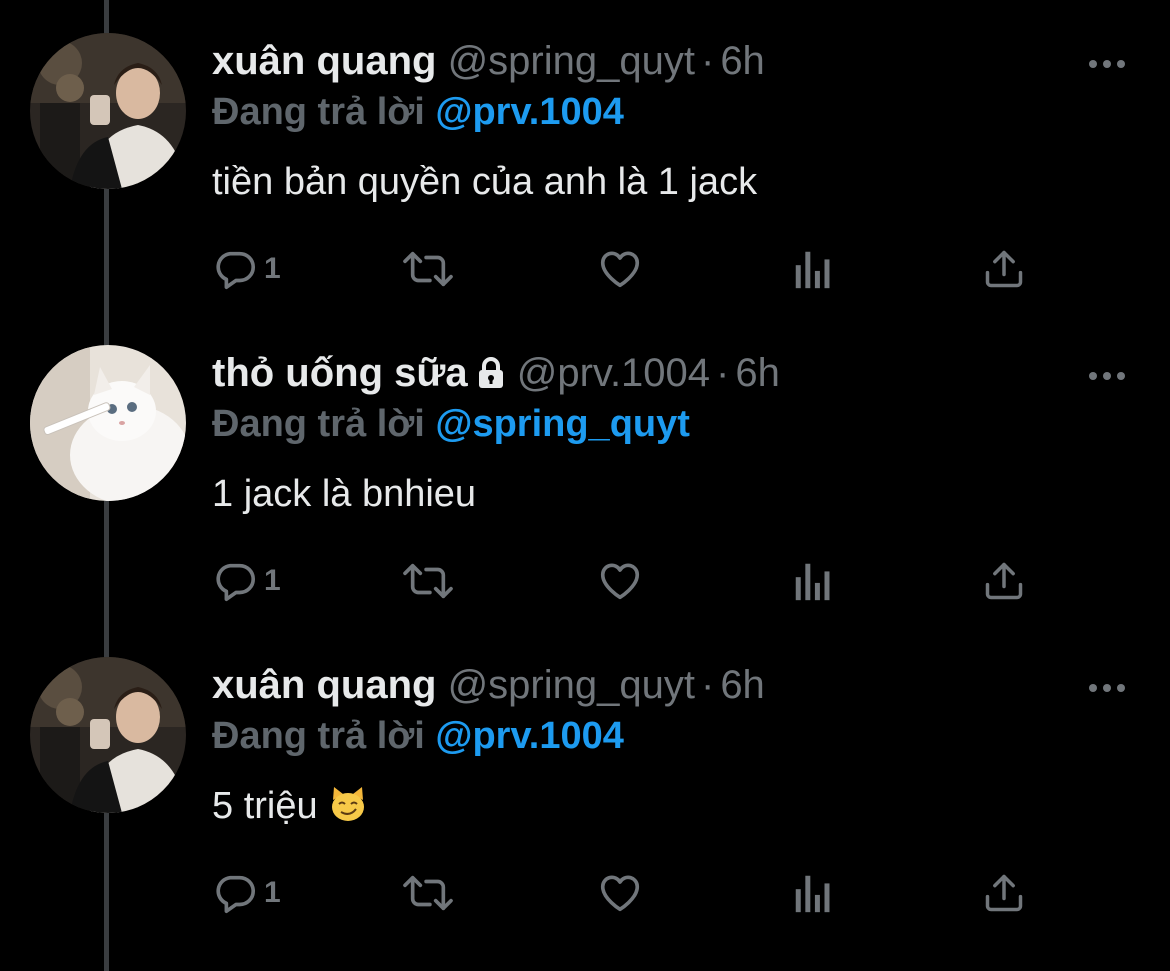 This screenshot has height=971, width=1170. I want to click on tweet-text: tiền bản quyền của anh là 1 jack, so click(484, 182).